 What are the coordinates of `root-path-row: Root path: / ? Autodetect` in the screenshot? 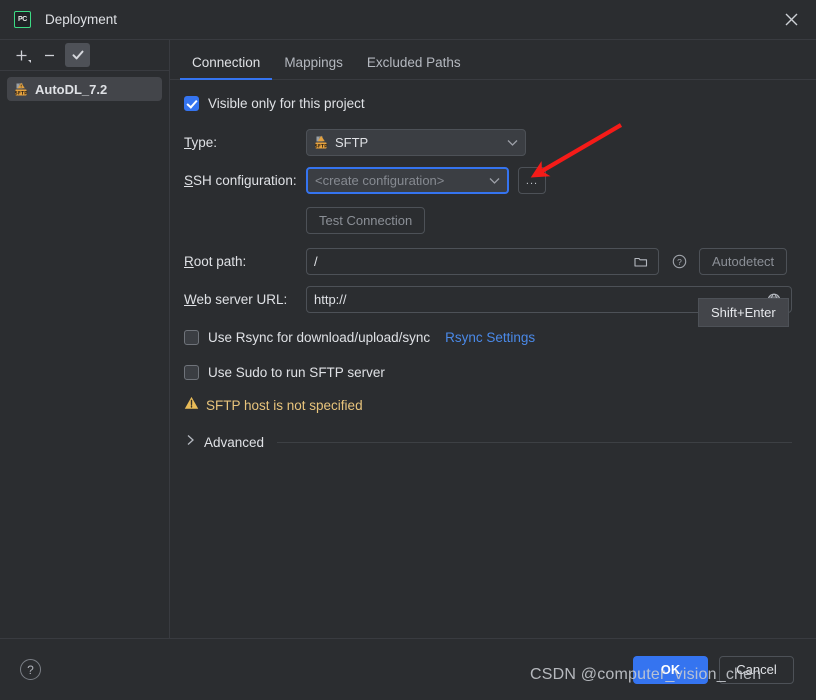 It's located at (487, 261).